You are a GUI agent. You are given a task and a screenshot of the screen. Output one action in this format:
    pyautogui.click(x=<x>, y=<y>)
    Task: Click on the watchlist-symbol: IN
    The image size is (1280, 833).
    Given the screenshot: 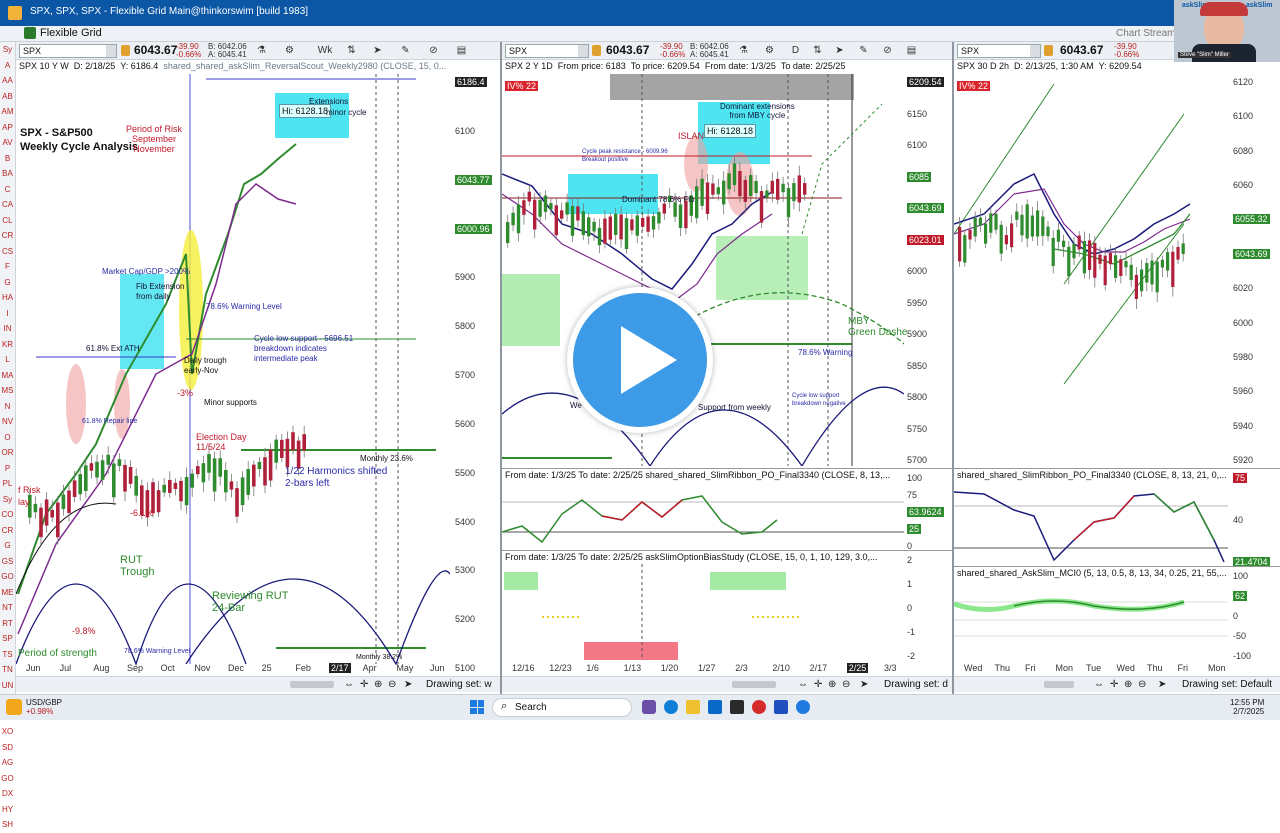 What is the action you would take?
    pyautogui.click(x=7, y=329)
    